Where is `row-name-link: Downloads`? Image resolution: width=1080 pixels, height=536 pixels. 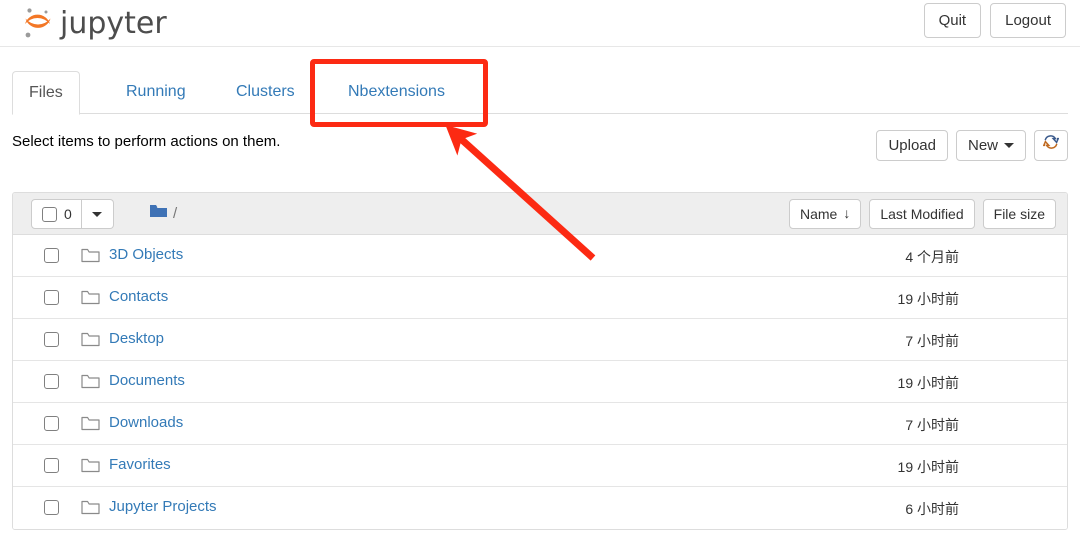
row-name-link: Downloads is located at coordinates (146, 422).